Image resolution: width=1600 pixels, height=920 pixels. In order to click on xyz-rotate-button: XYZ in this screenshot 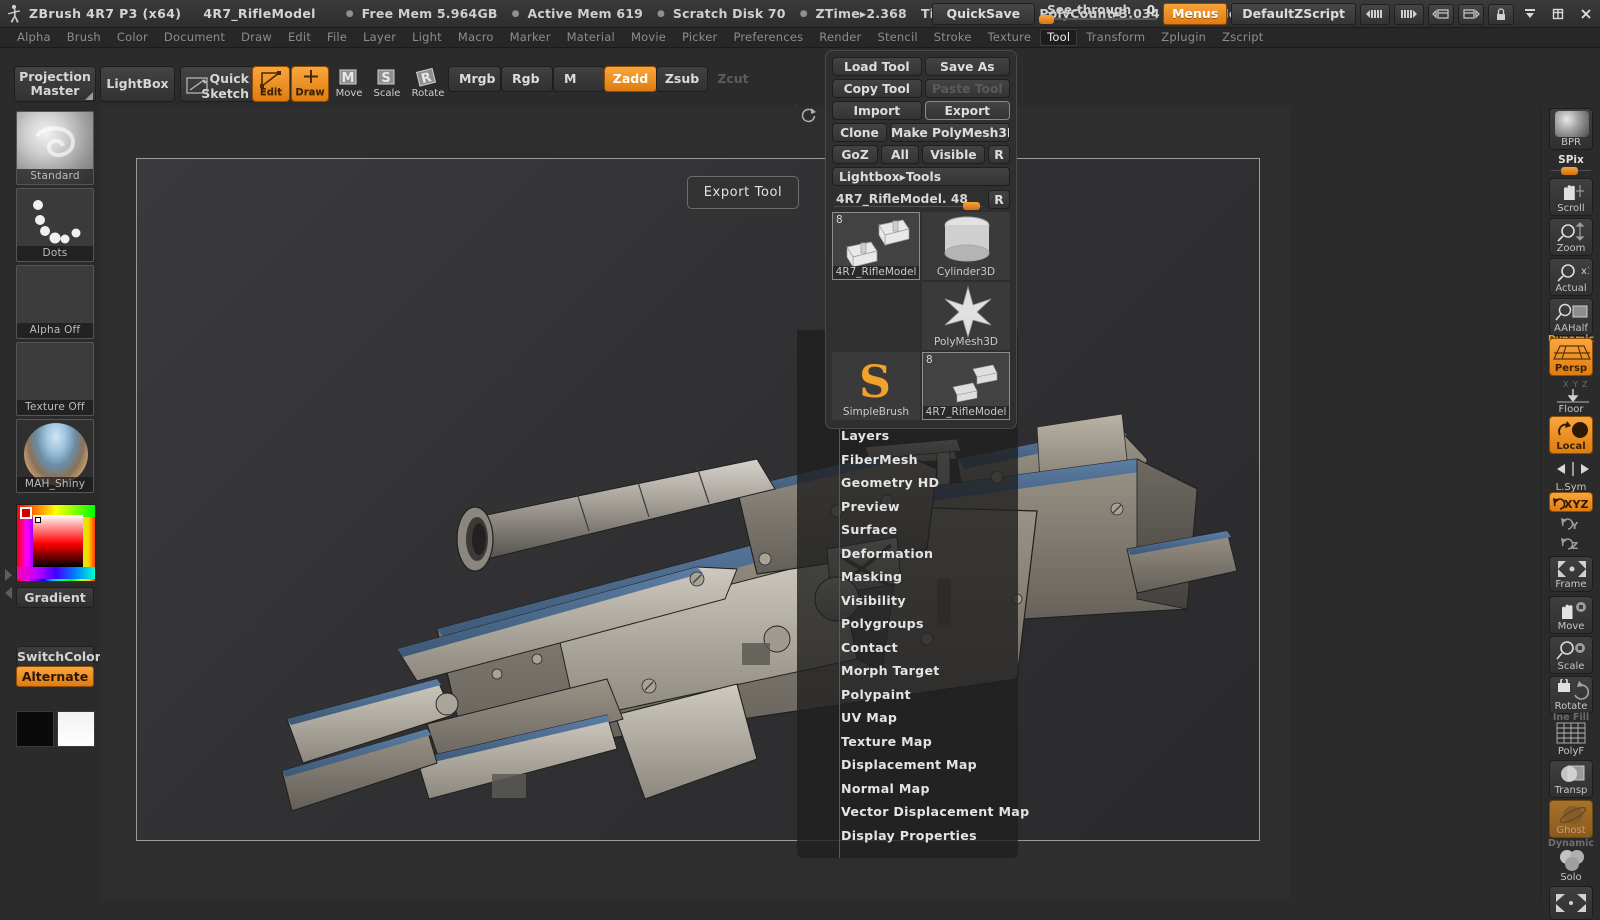, I will do `click(1571, 502)`.